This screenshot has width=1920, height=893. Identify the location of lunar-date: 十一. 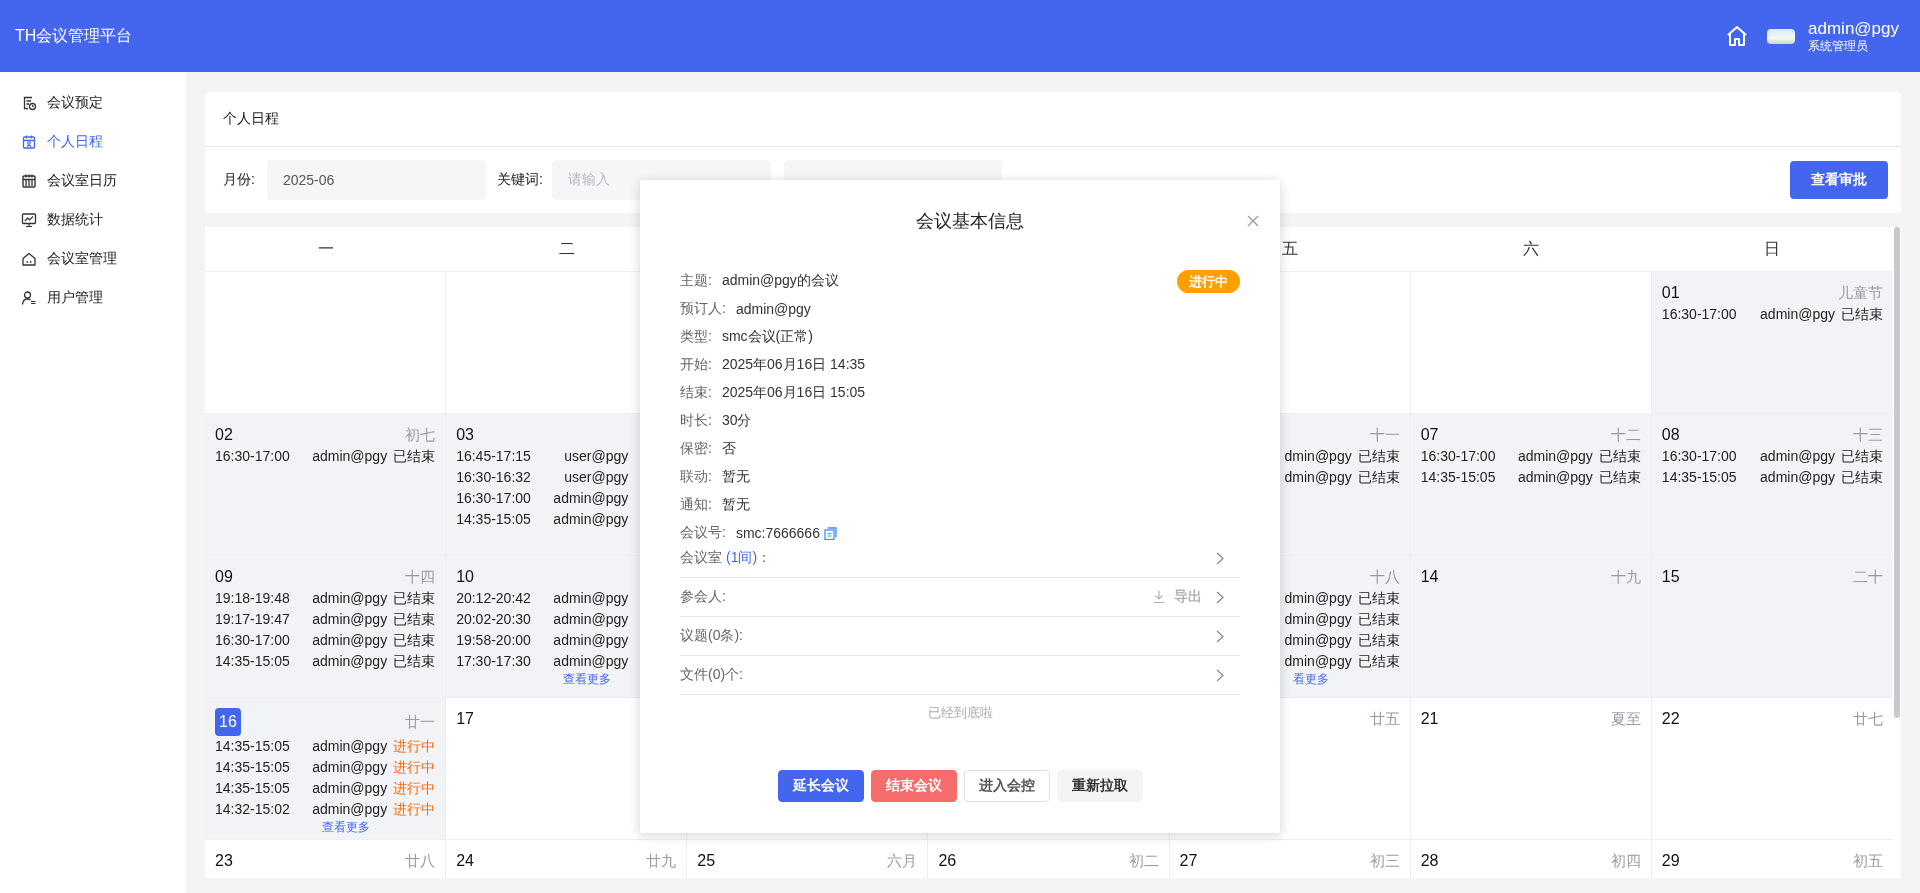
(1384, 435).